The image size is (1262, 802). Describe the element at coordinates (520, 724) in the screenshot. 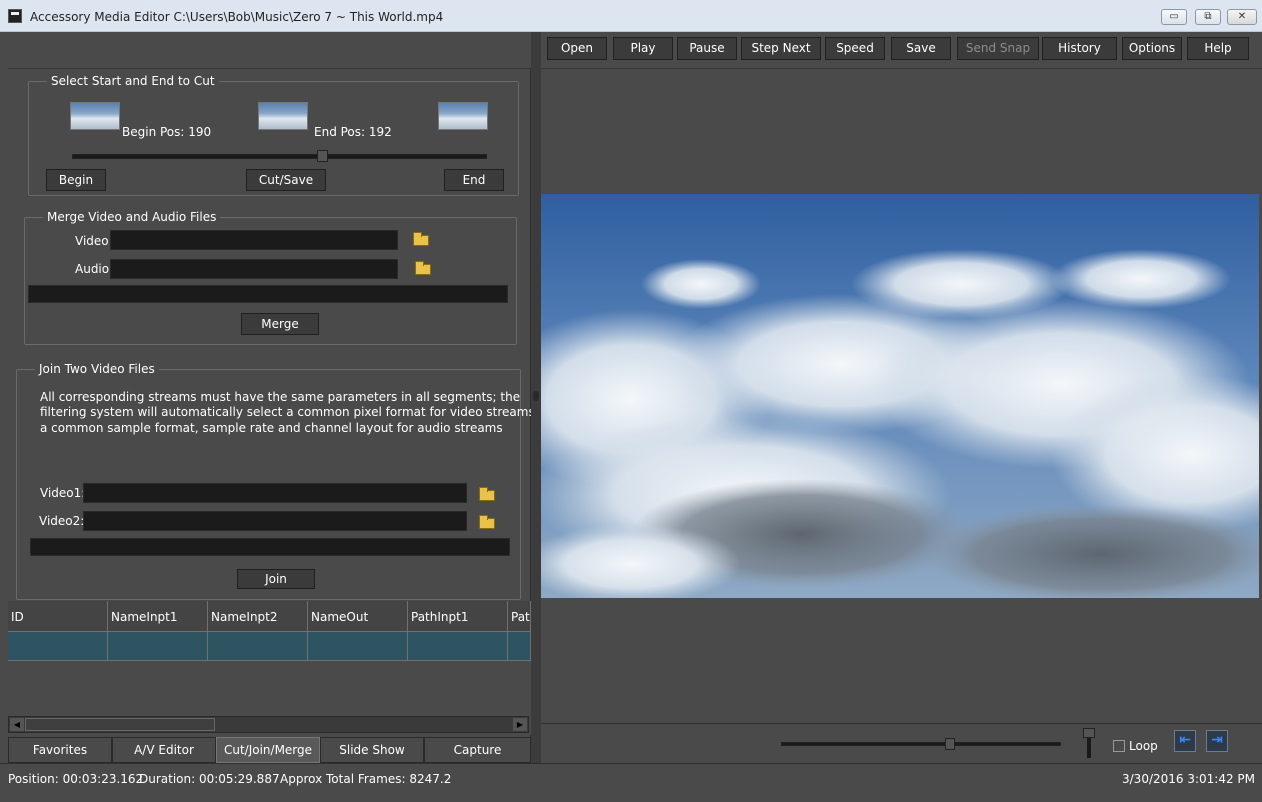

I see `scroll-right-icon: ▶` at that location.